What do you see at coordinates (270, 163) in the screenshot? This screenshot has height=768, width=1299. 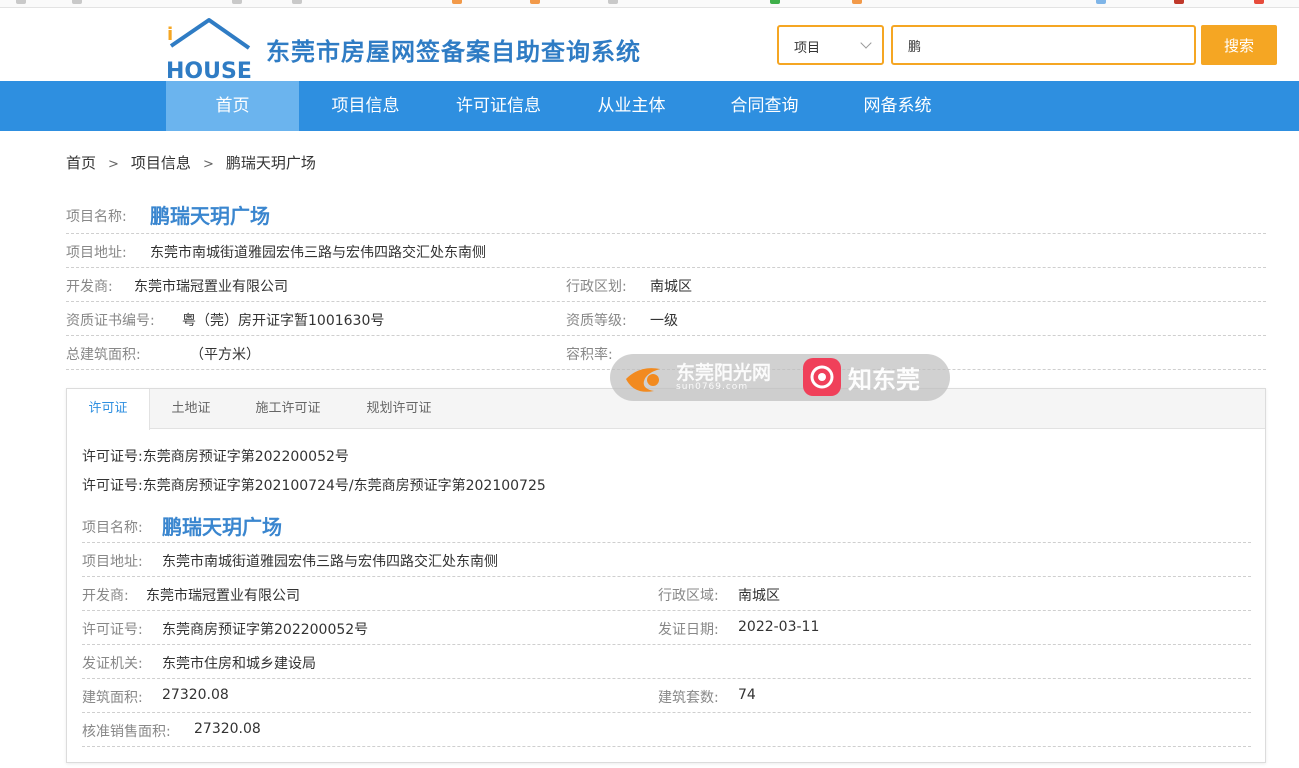 I see `breadcrumb-current: 鹏瑞天玥广场` at bounding box center [270, 163].